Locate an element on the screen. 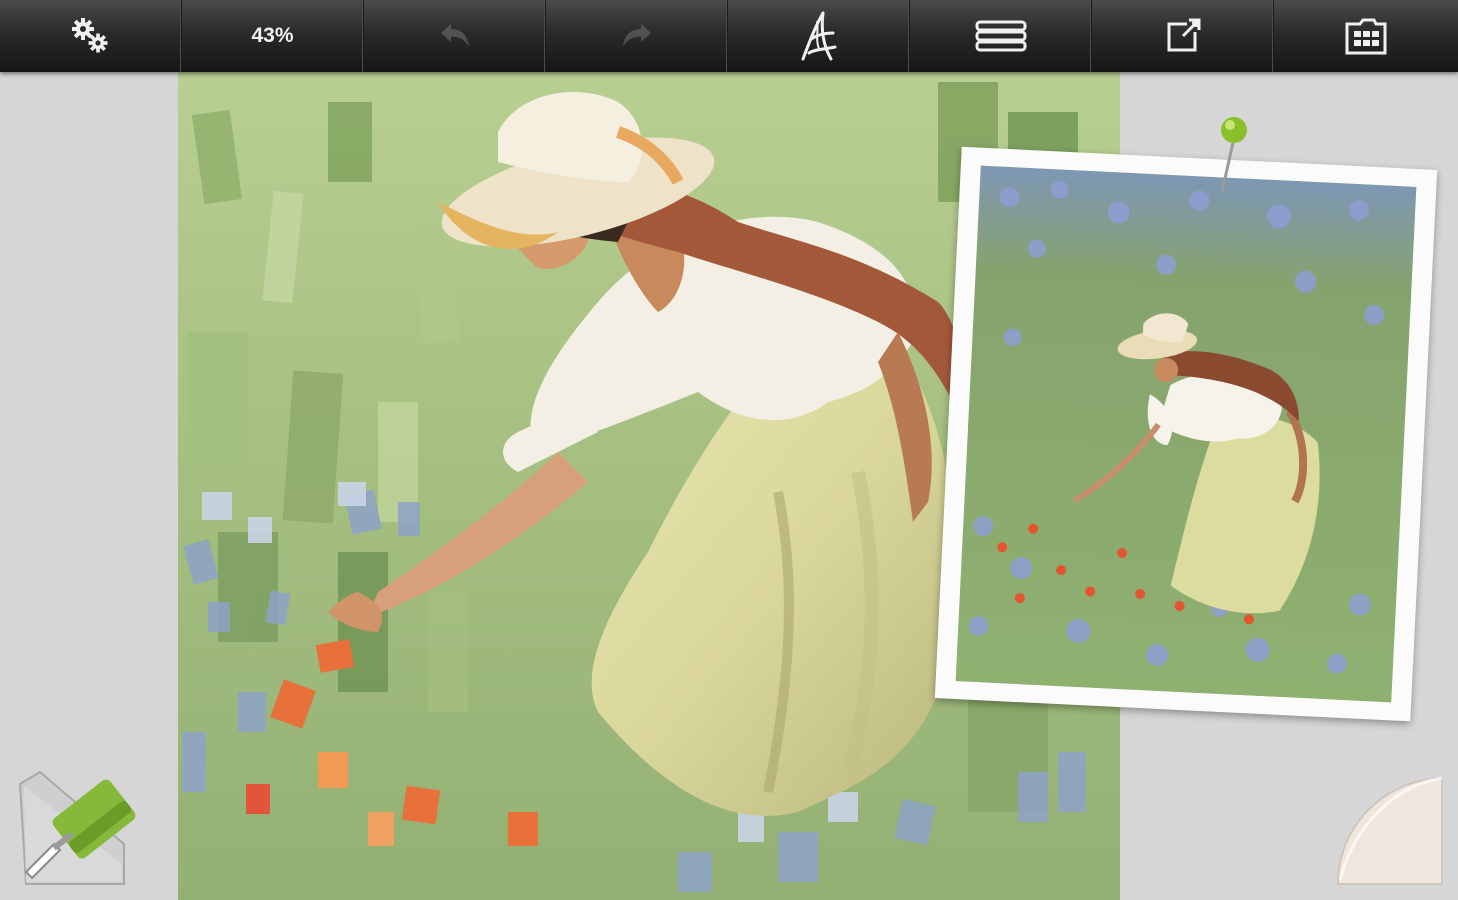 This screenshot has height=900, width=1458. undo-icon is located at coordinates (455, 36).